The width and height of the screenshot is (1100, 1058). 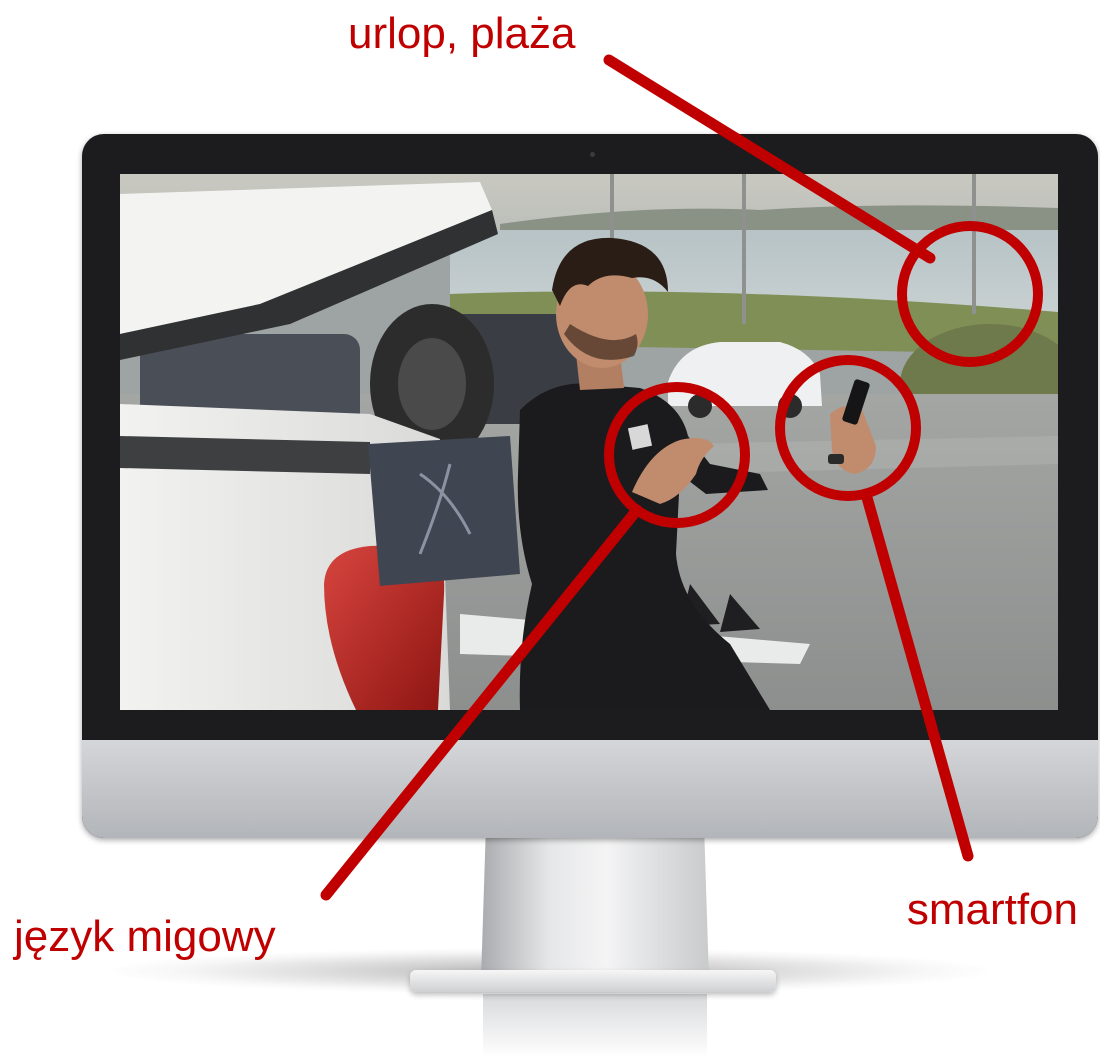 I want to click on label-vacation-beach: urlop, plaża, so click(x=462, y=33).